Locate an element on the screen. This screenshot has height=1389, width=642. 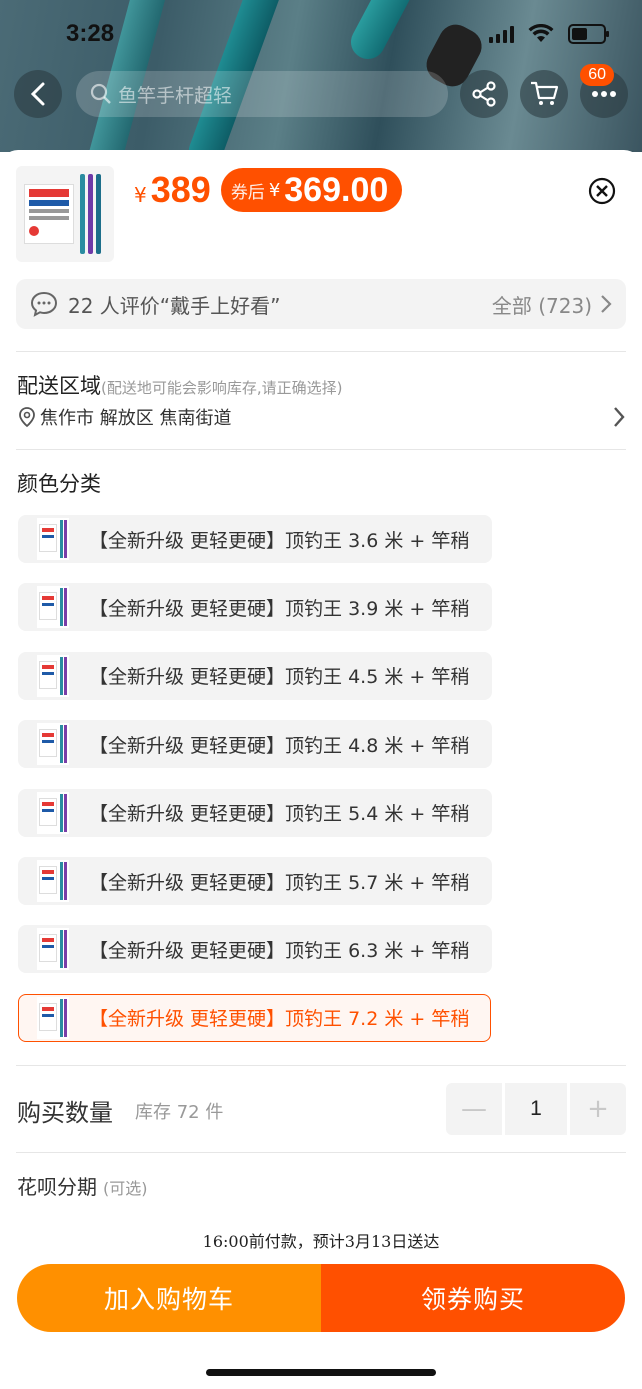
price-row: ¥ 389 券后 ¥ 369.00 is located at coordinates (268, 190).